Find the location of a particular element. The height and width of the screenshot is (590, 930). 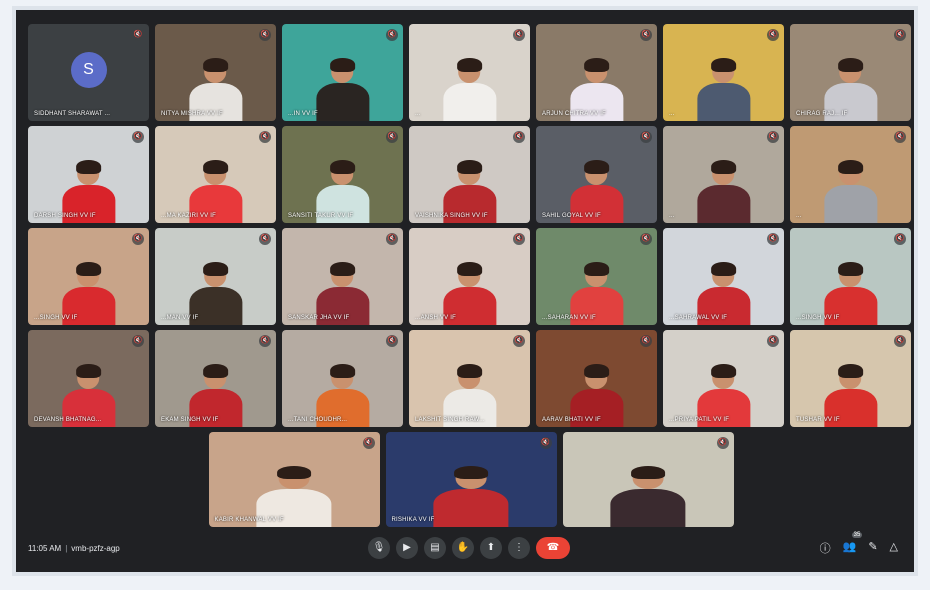

participant-name: EKAM SINGH VV IF is located at coordinates (190, 420).